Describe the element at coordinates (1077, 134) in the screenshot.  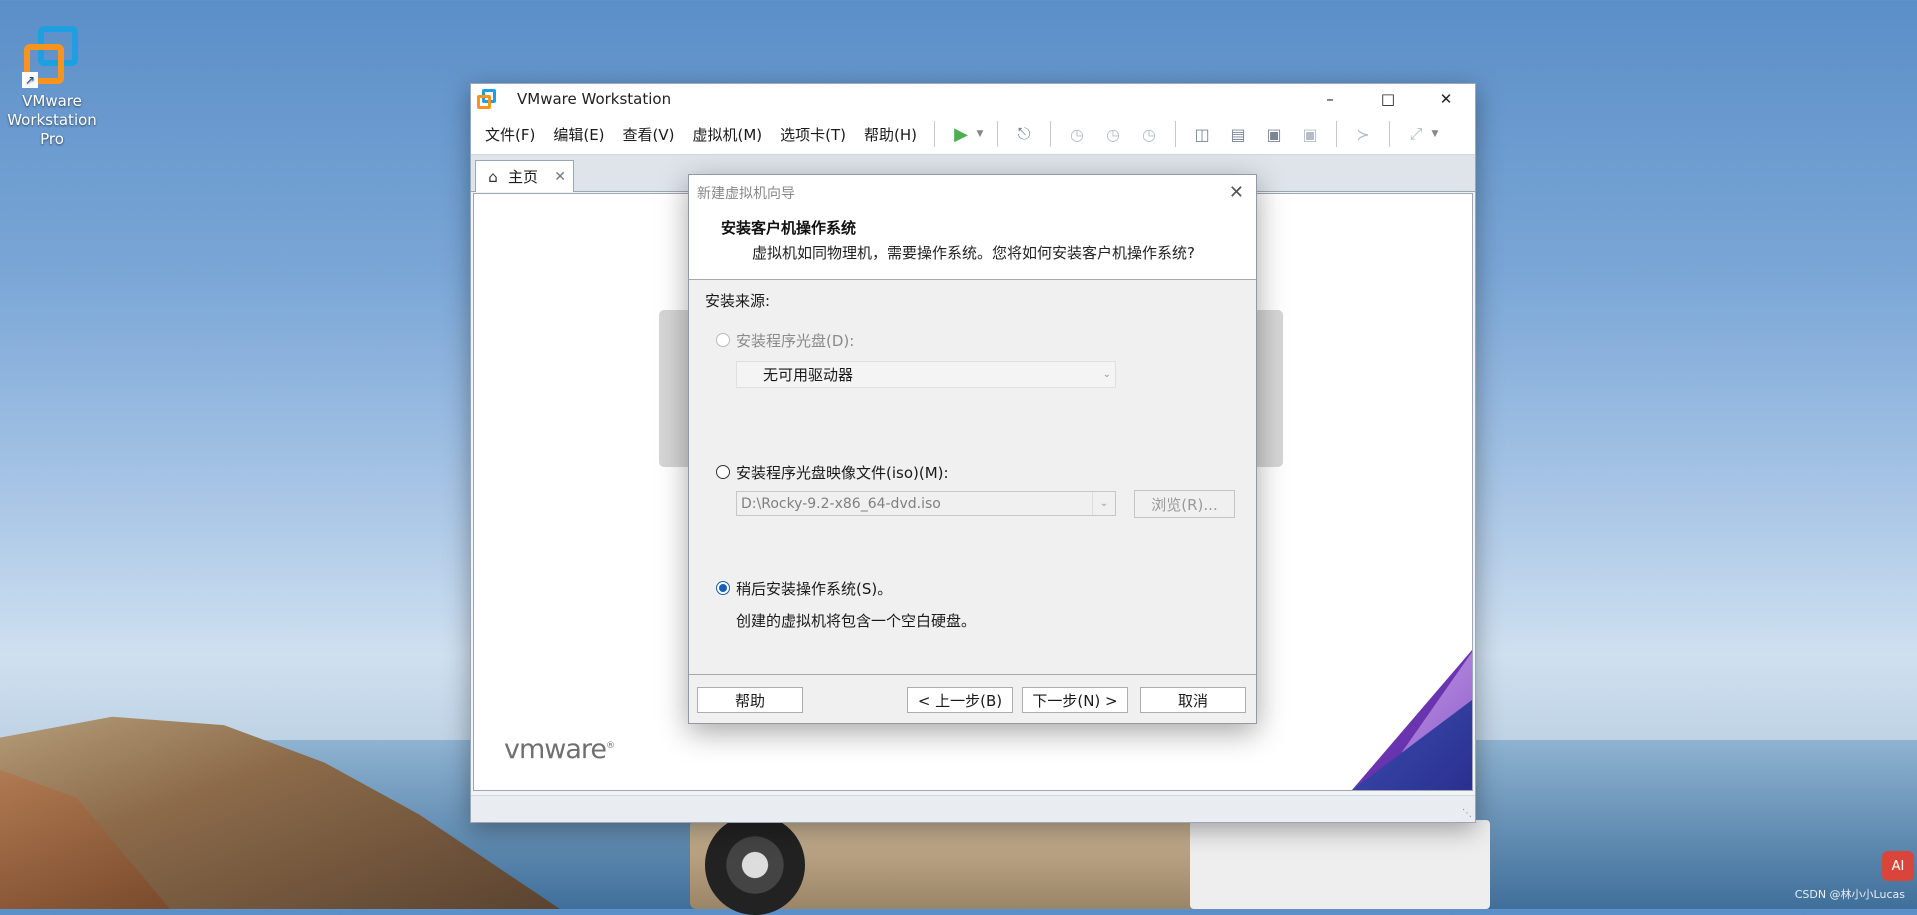
I see `snapshot-take-icon: ◷` at that location.